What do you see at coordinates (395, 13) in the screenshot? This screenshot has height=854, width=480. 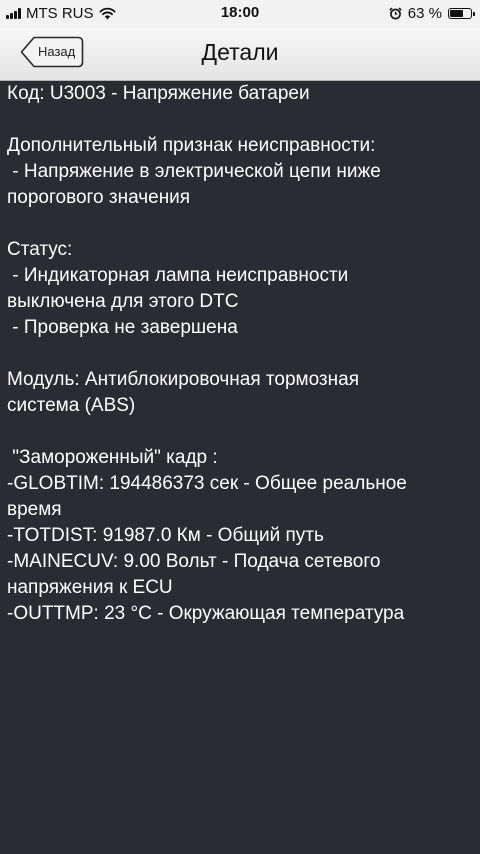 I see `alarm-icon` at bounding box center [395, 13].